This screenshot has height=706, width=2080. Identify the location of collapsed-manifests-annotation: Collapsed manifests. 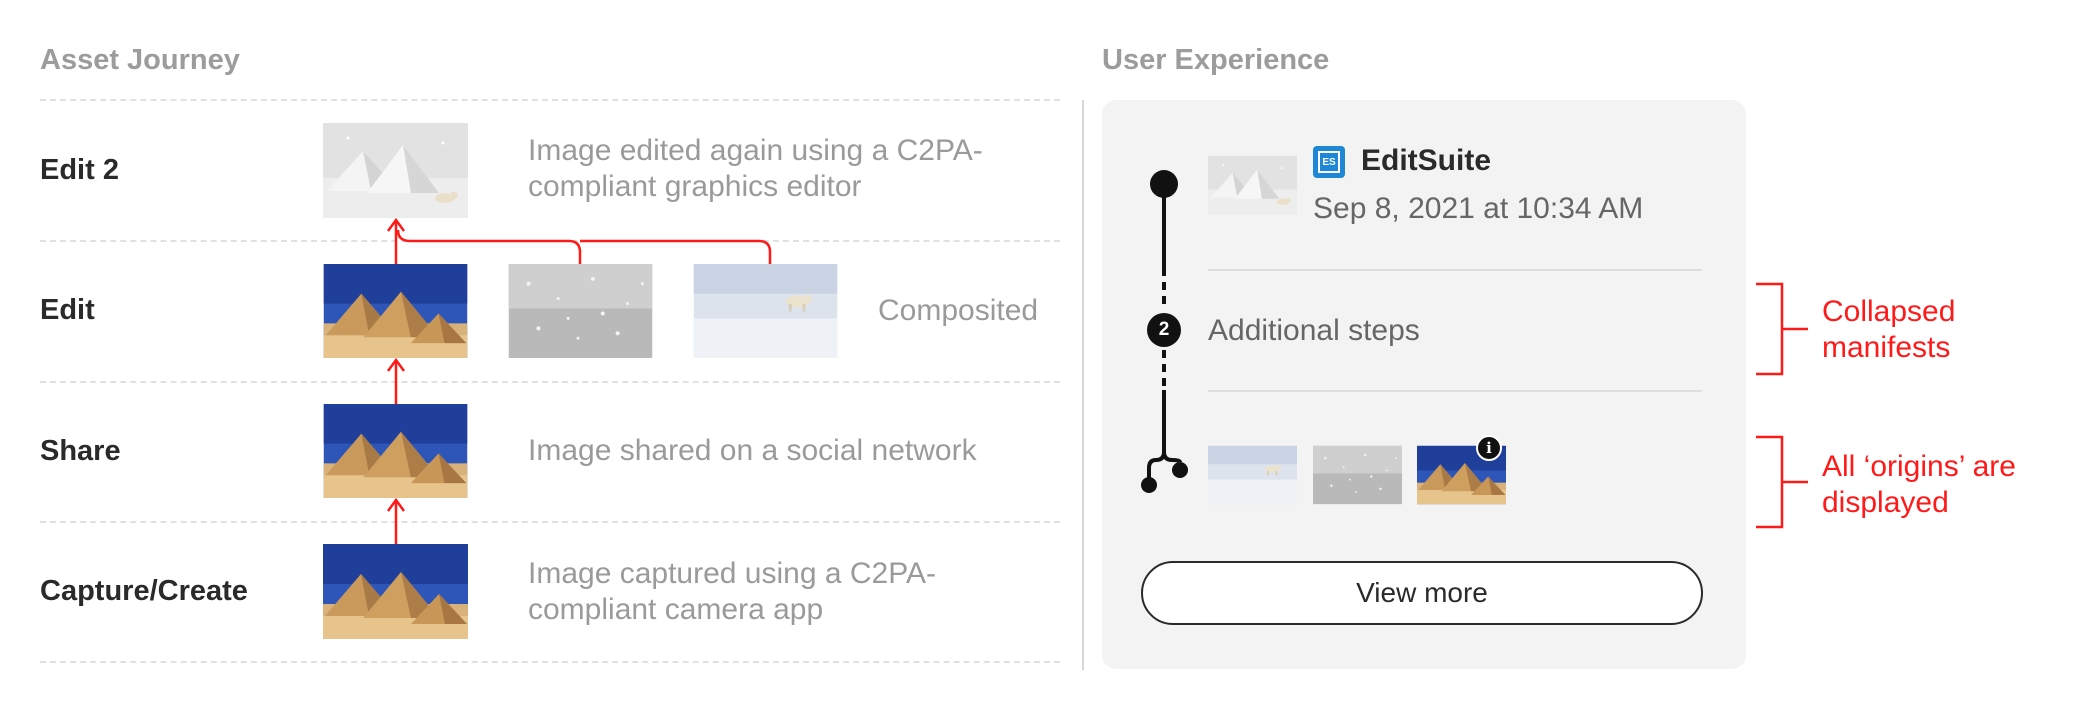
(1889, 329).